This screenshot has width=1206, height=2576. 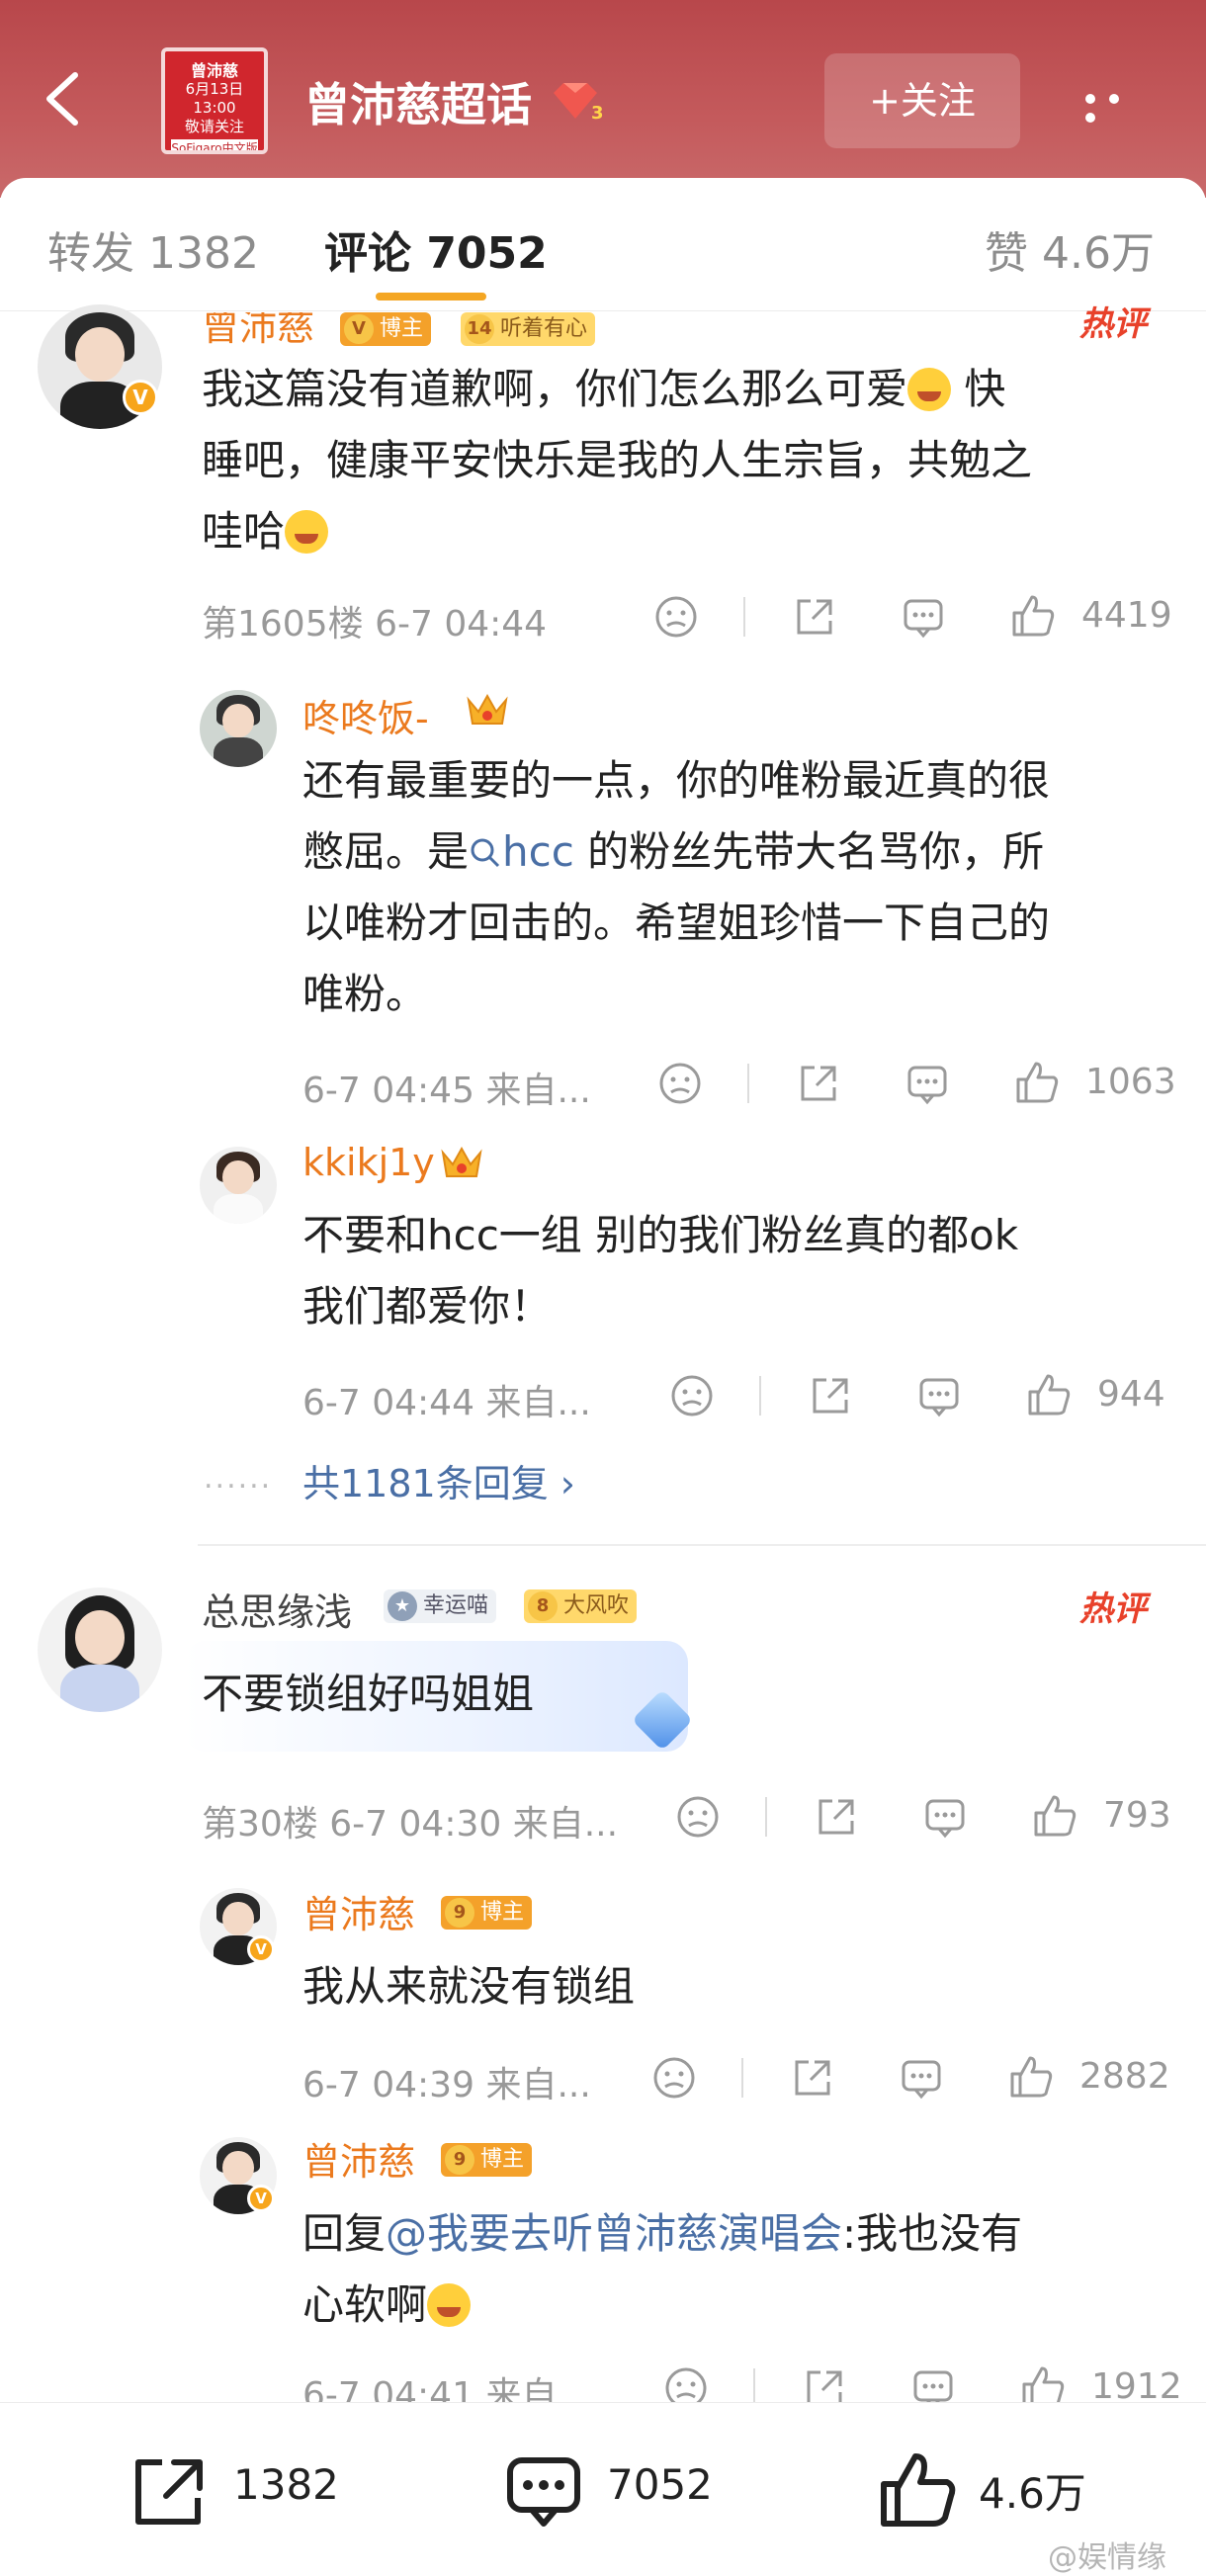 What do you see at coordinates (662, 2269) in the screenshot?
I see `reply-text: 回复@我要去听曾沛慈演唱会:我也没有 心软啊` at bounding box center [662, 2269].